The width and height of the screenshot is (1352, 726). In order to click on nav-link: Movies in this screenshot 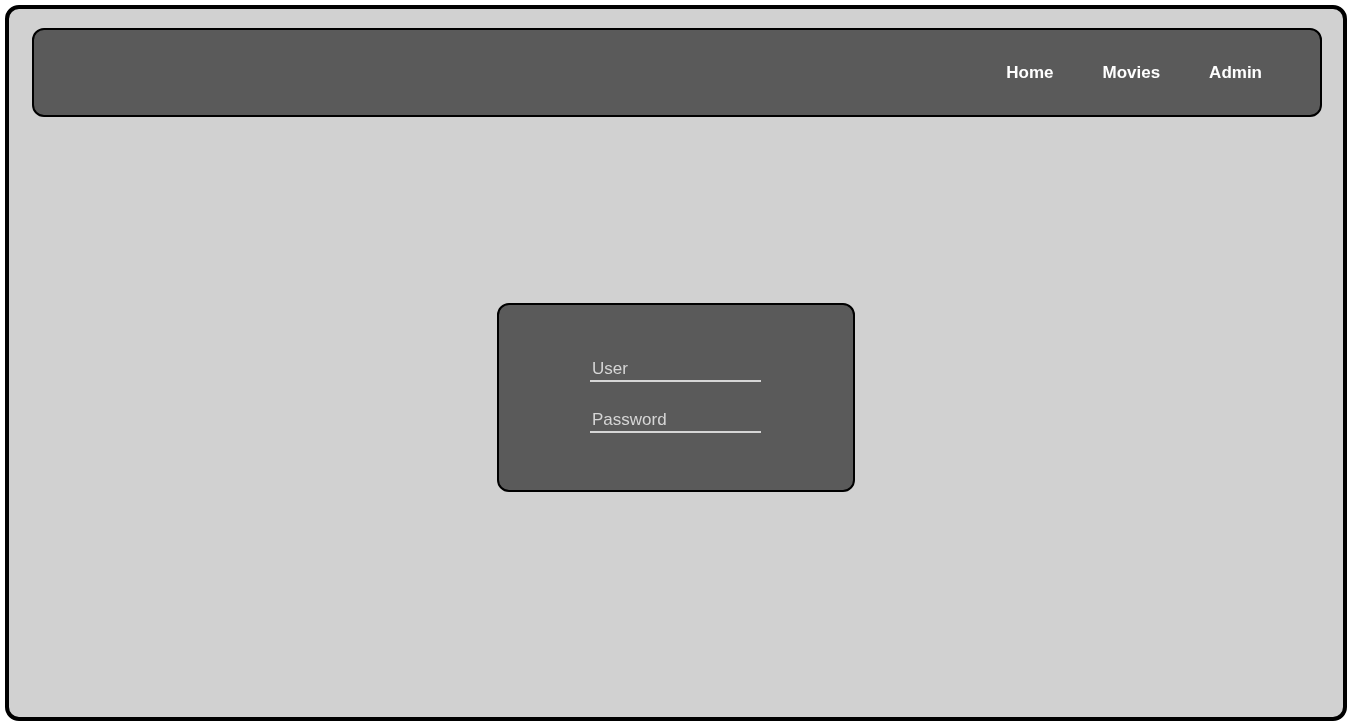, I will do `click(1131, 72)`.